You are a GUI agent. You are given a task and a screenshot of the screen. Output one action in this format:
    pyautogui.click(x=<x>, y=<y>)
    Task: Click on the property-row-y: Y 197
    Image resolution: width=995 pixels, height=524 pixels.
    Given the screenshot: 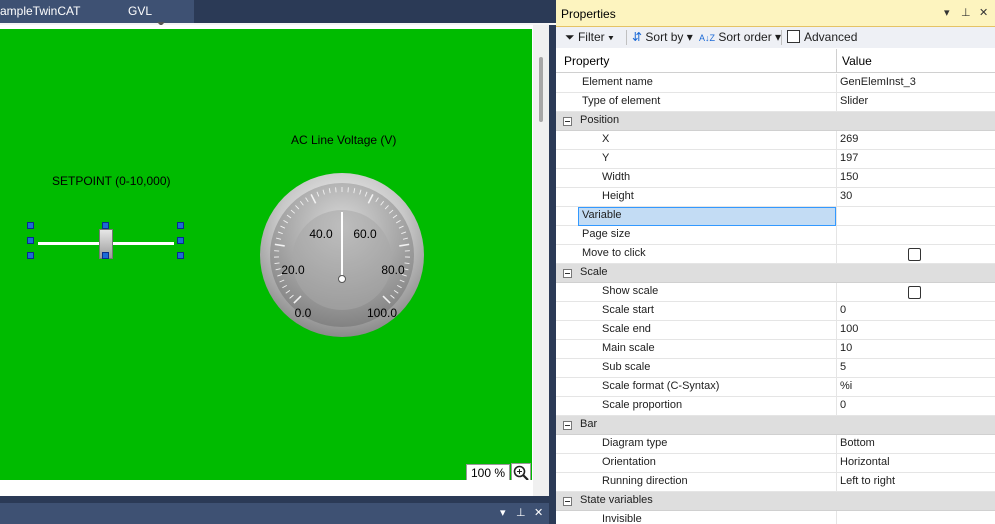 What is the action you would take?
    pyautogui.click(x=775, y=159)
    